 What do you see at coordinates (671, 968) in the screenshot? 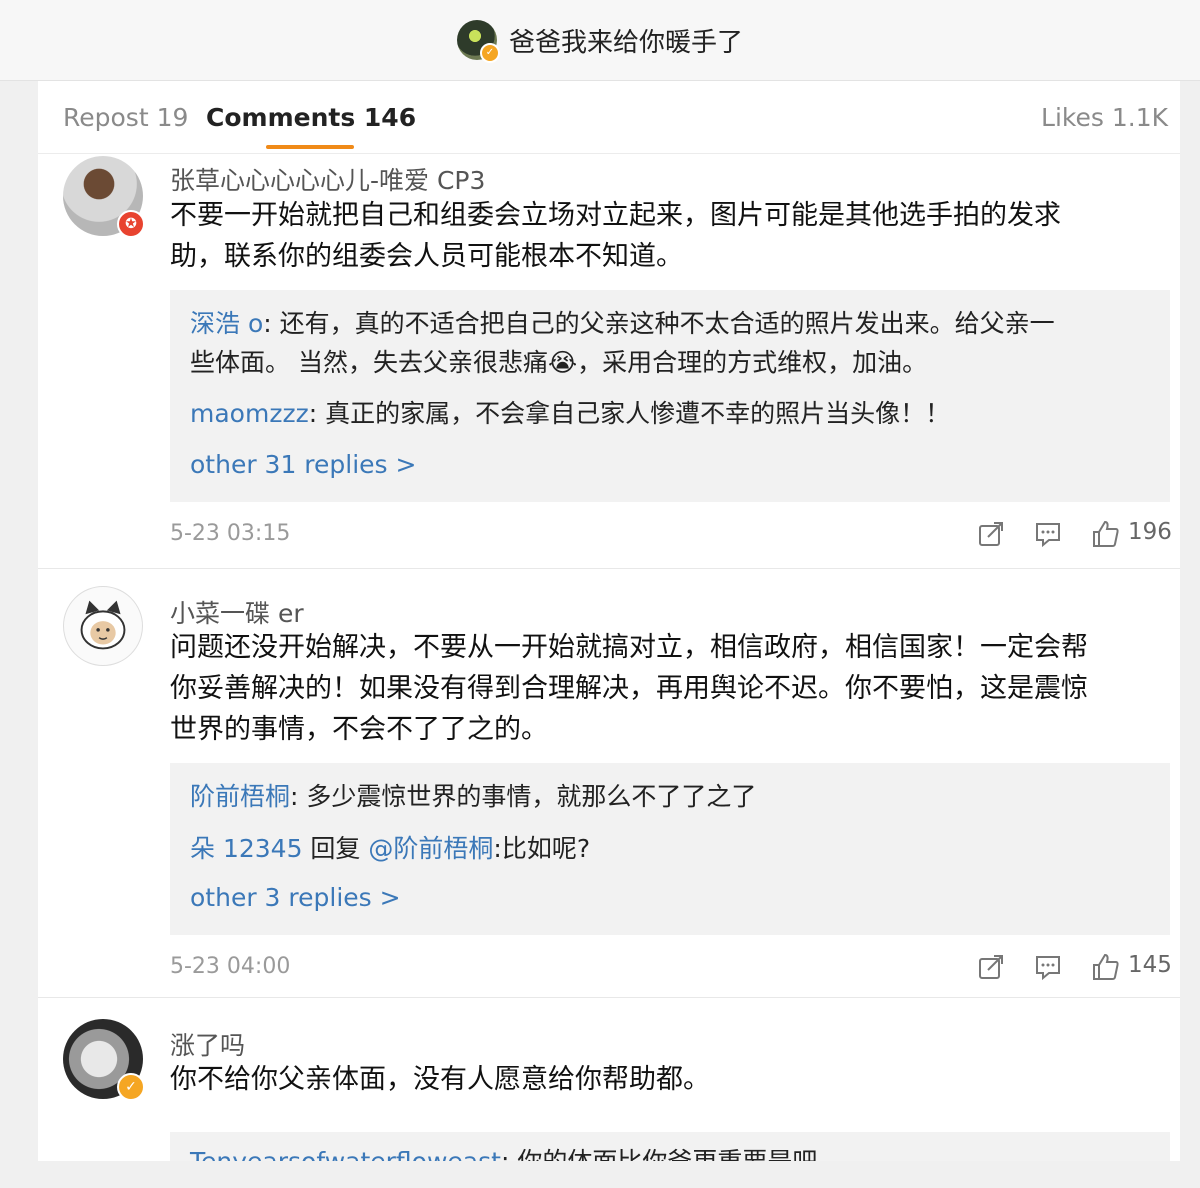
I see `comment-meta: 5-23 04:00 145` at bounding box center [671, 968].